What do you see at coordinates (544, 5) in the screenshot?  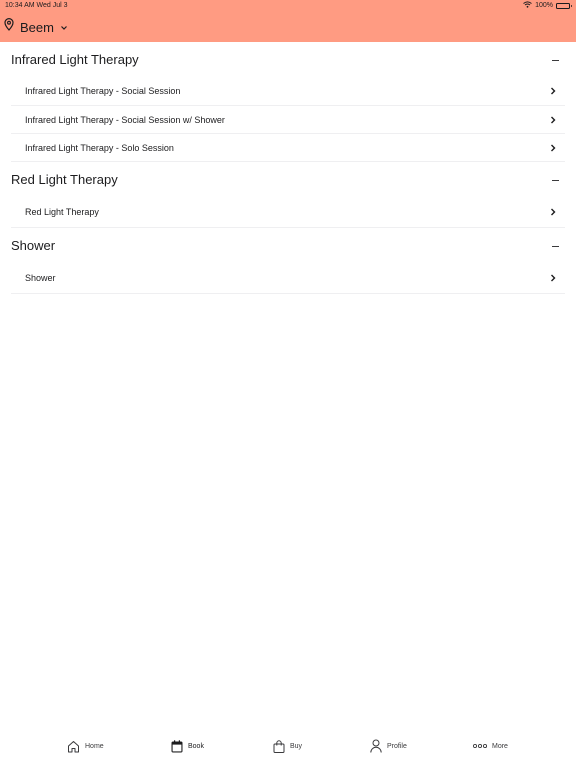 I see `battery-percent: 100%` at bounding box center [544, 5].